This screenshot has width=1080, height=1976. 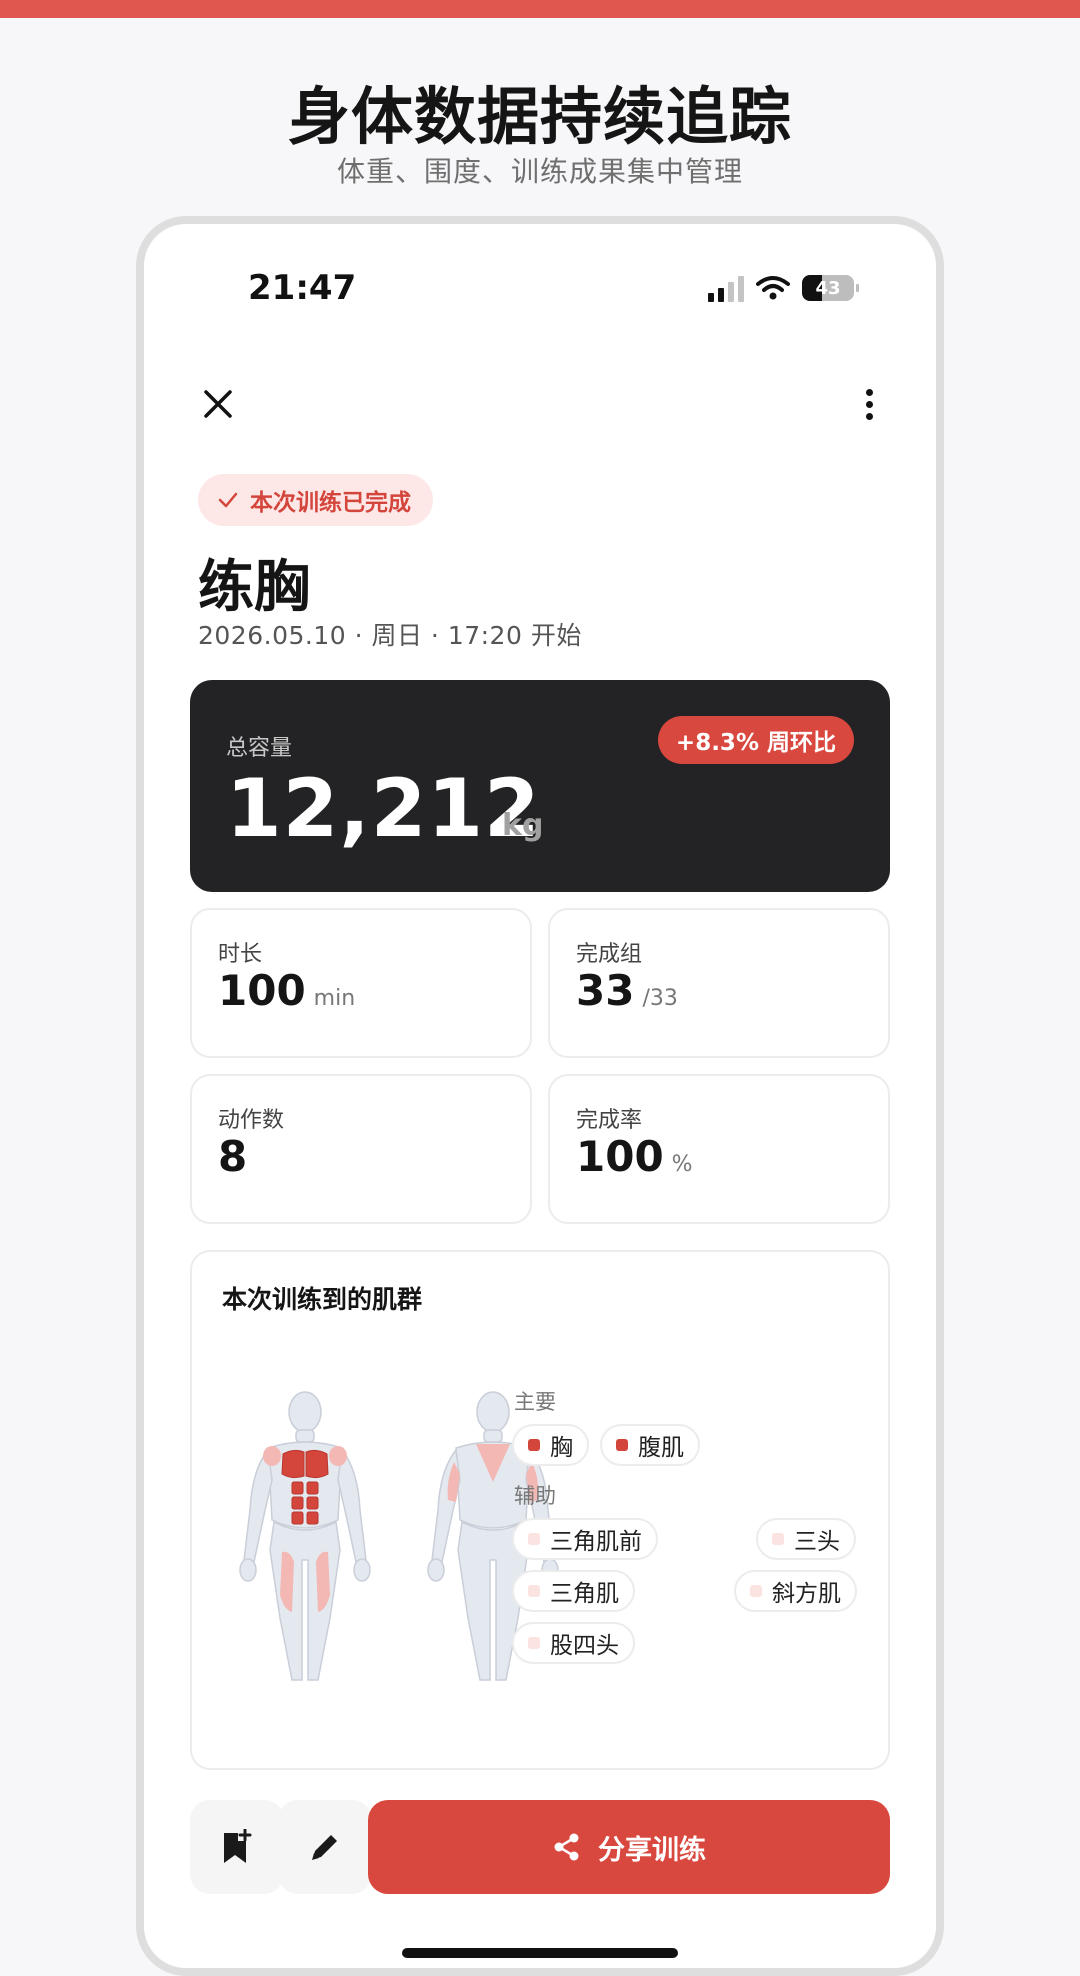 I want to click on total-volume-card: 总容量 12,212 kg +8.3% 周环比, so click(x=540, y=786).